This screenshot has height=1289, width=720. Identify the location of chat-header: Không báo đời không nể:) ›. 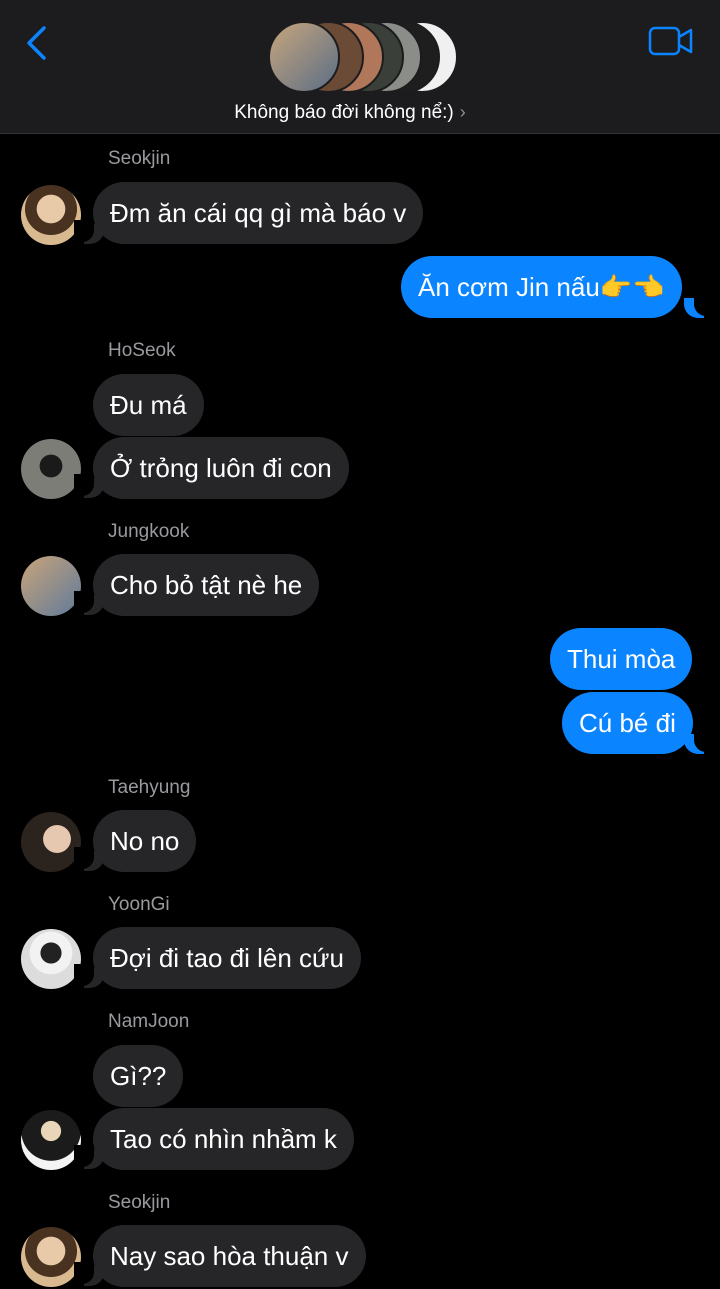
(360, 67).